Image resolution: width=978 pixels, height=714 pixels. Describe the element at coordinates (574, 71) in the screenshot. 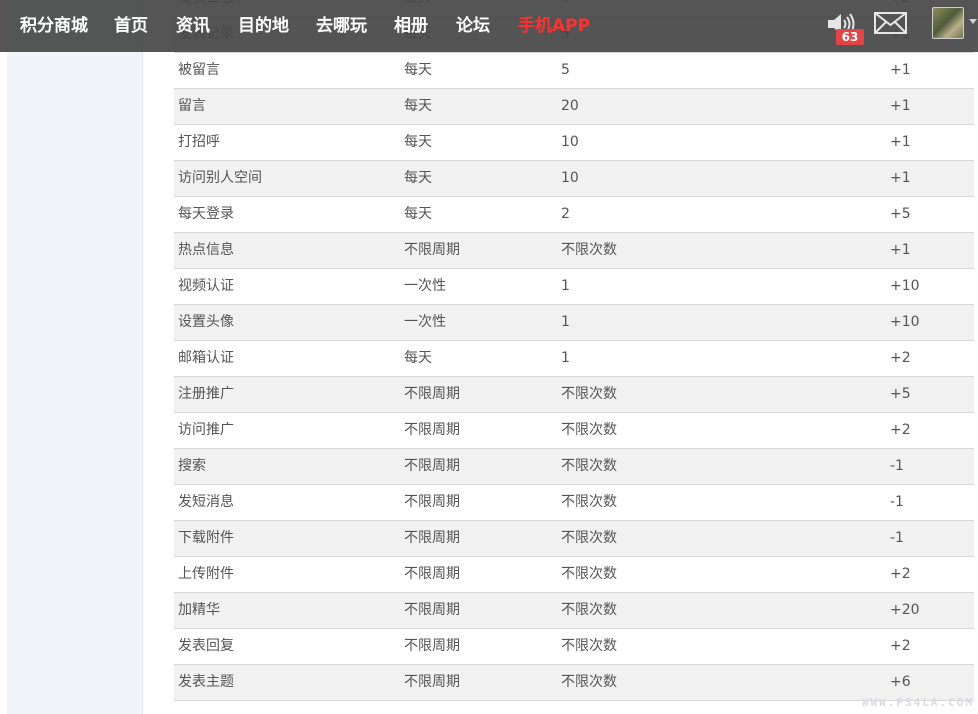

I see `table-row: 被留言 每天 5 +1` at that location.